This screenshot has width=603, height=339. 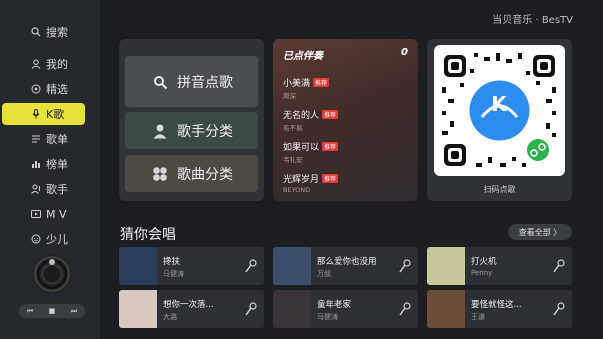 I want to click on view-all-button: 查看全部 〉, so click(x=540, y=232).